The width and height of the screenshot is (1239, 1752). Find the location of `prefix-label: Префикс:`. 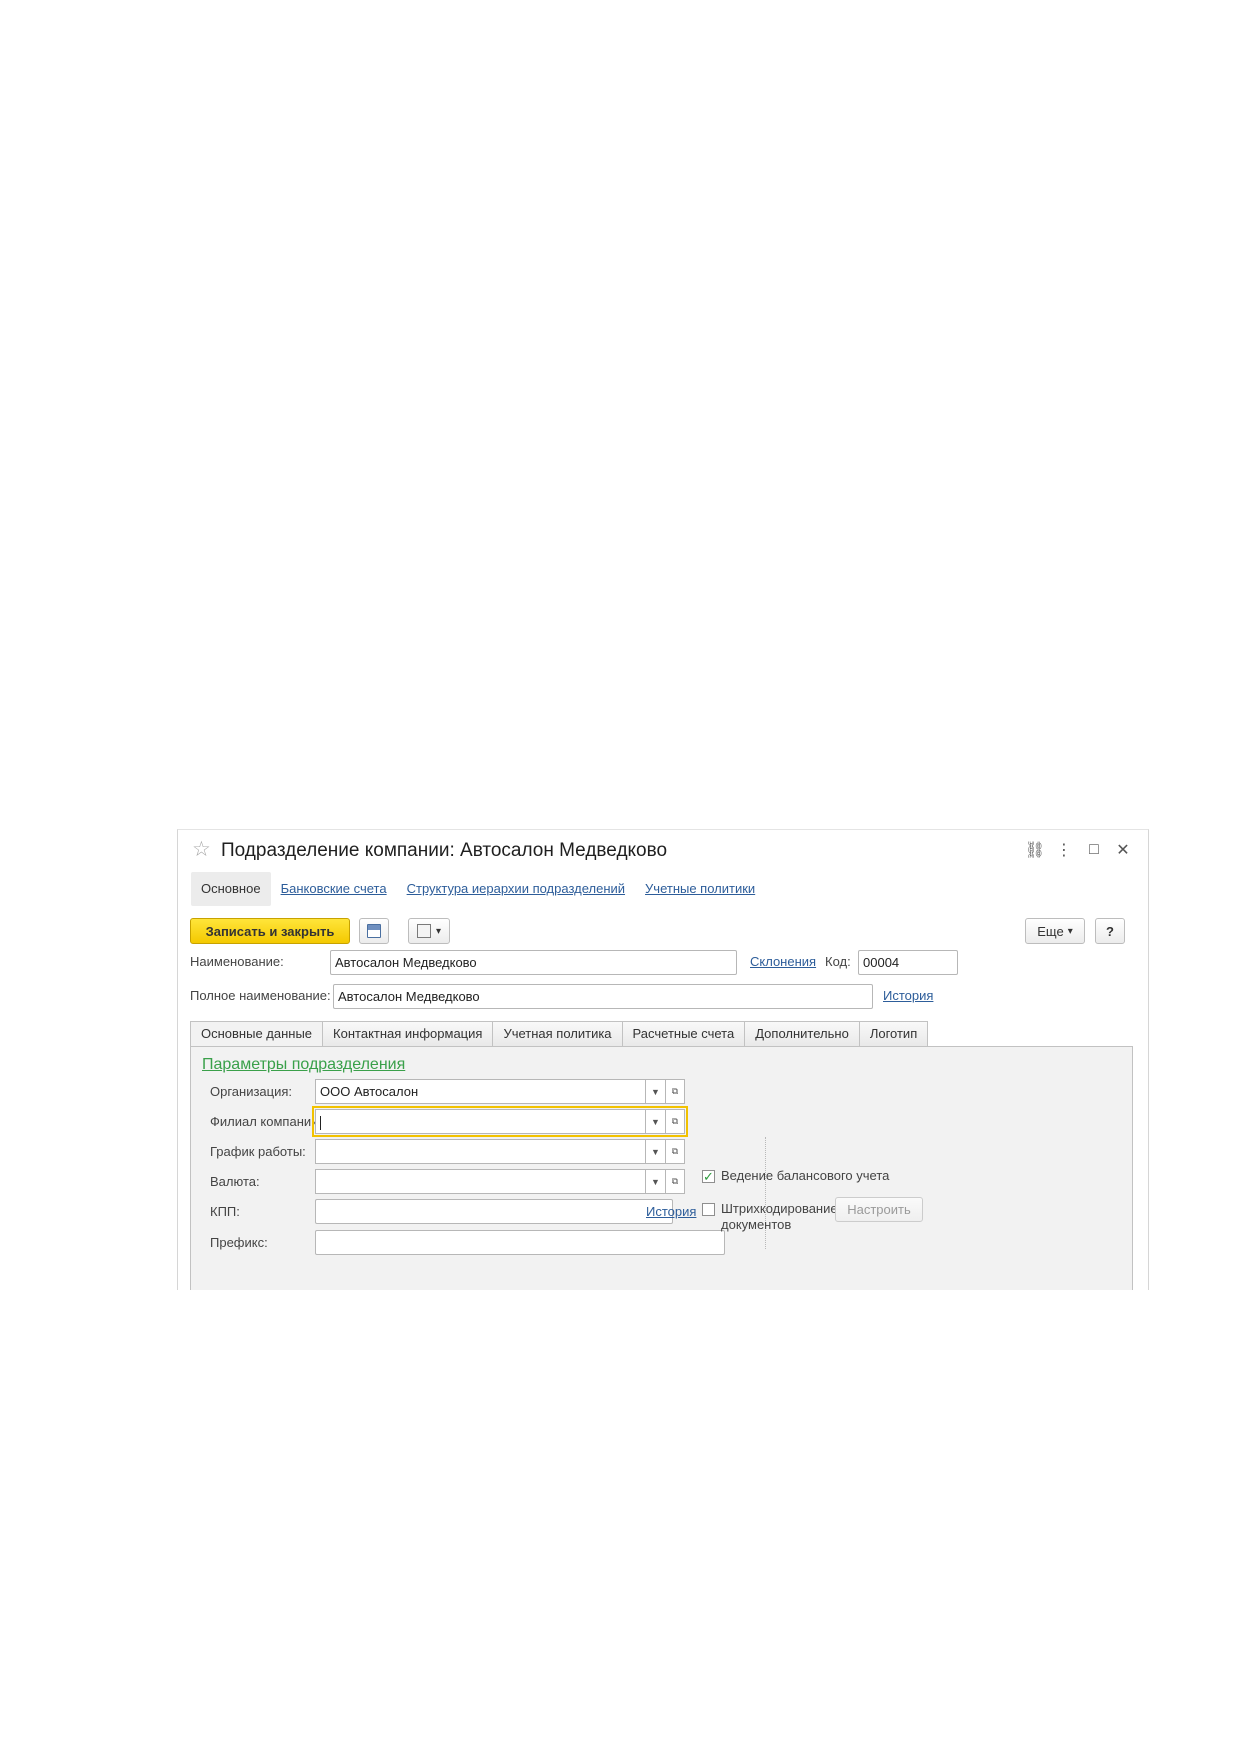

prefix-label: Префикс: is located at coordinates (239, 1242).